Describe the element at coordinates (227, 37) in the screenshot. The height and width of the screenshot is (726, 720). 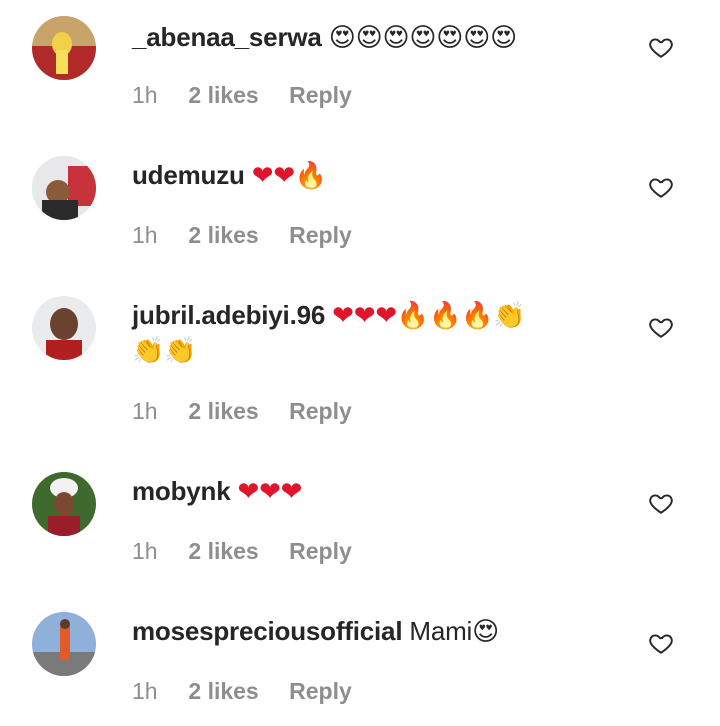
I see `comment-username: _abenaa_serwa` at that location.